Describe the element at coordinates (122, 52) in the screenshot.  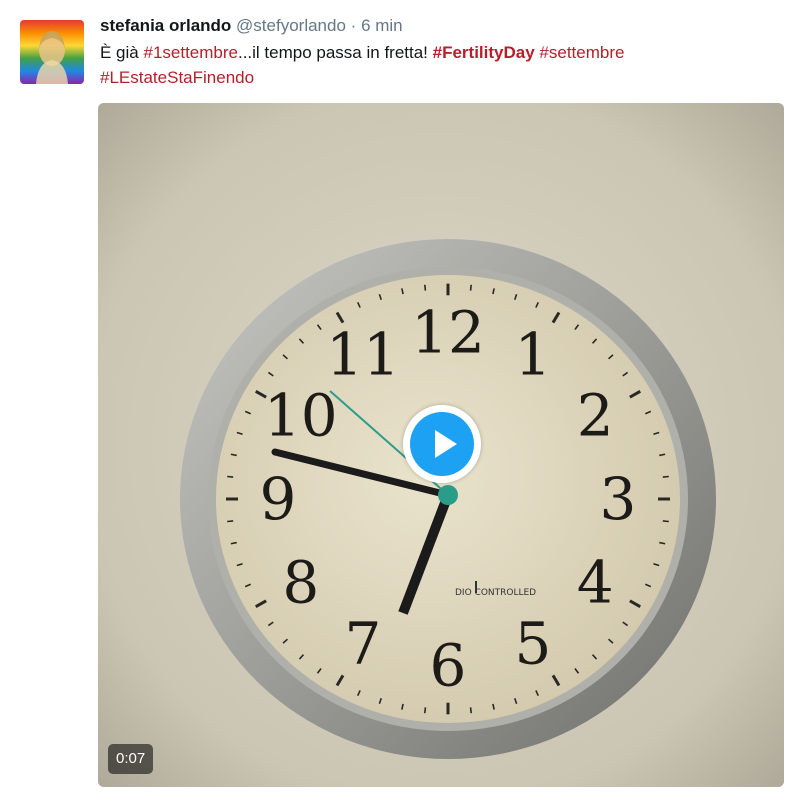
I see `text-fragment: È già` at that location.